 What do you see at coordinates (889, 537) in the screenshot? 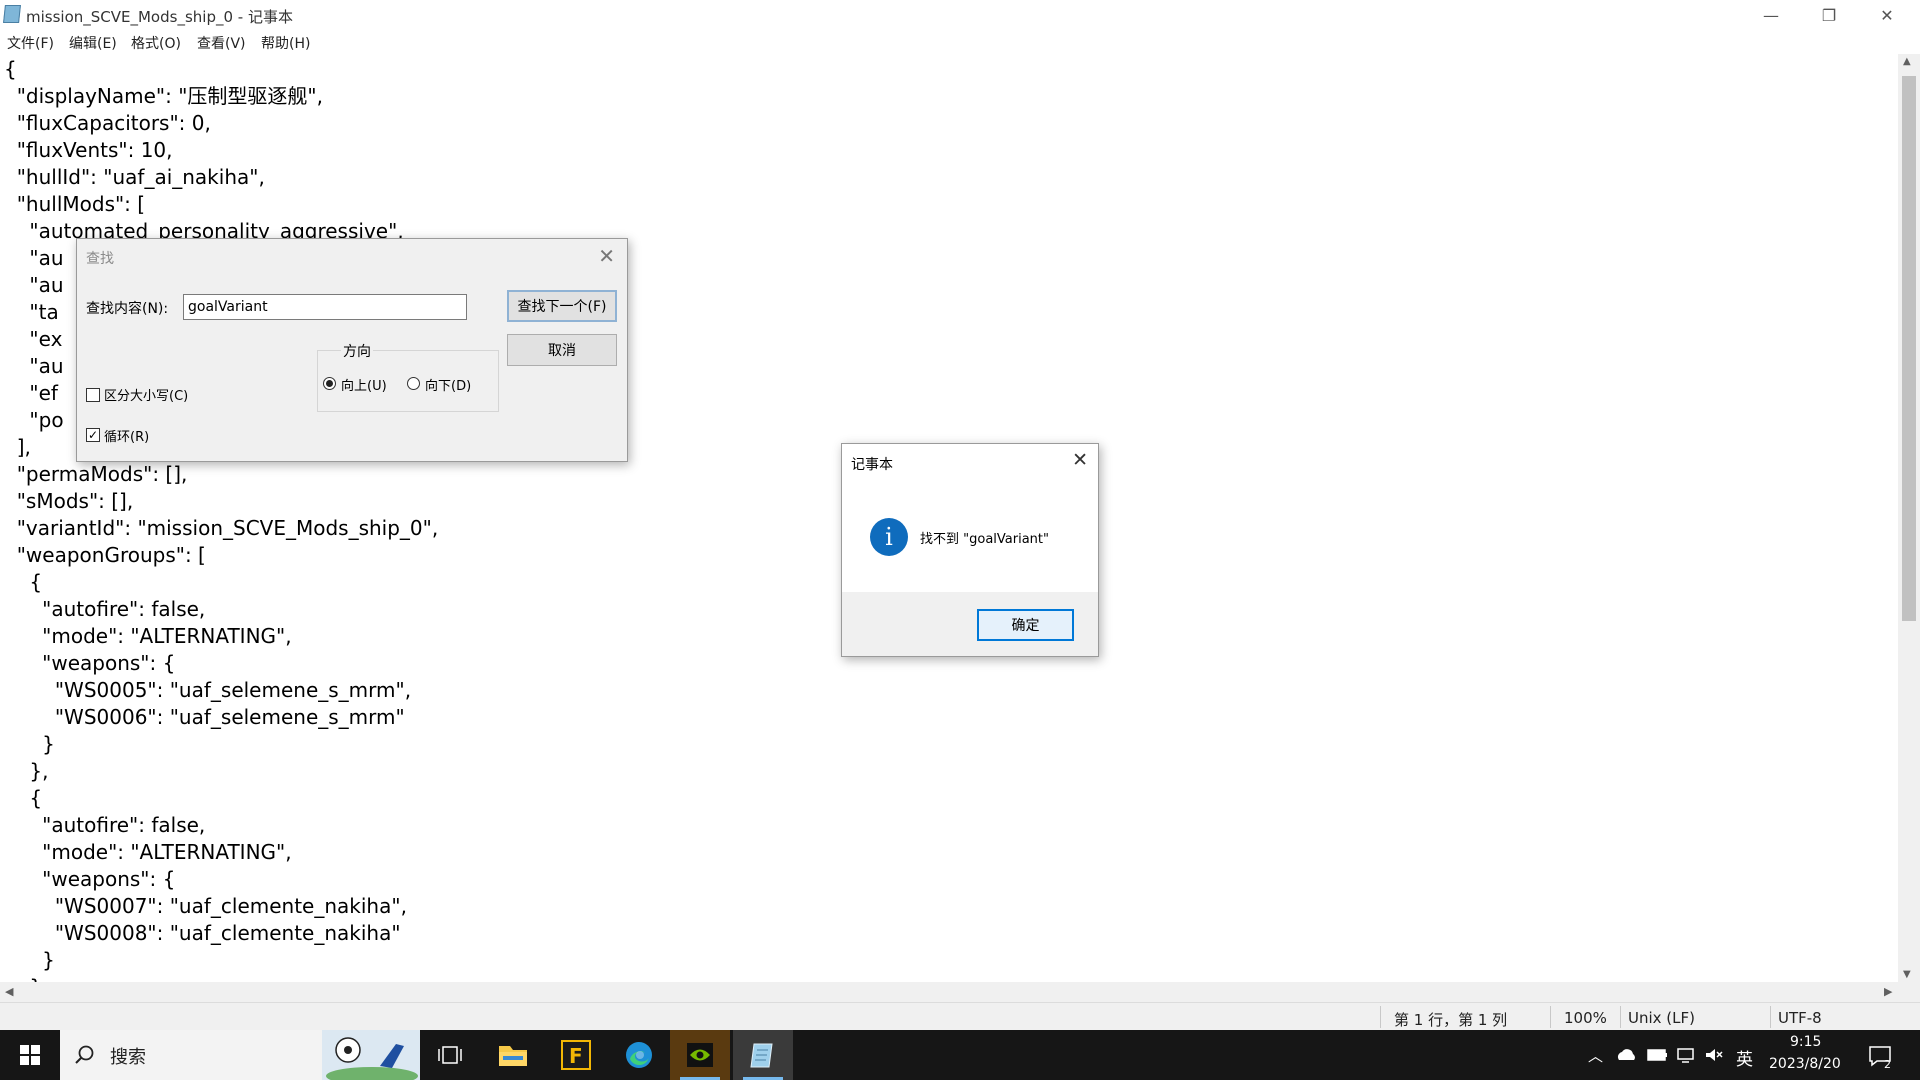
I see `info-icon: i` at bounding box center [889, 537].